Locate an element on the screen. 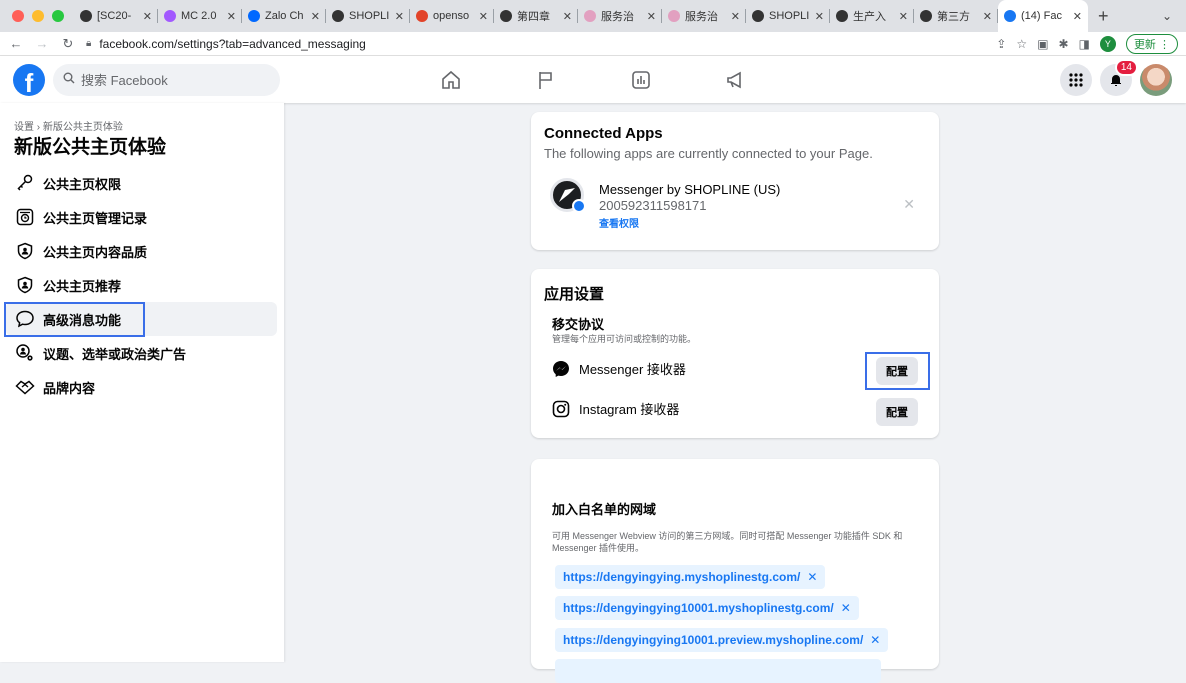 The width and height of the screenshot is (1186, 683). profile-avatar is located at coordinates (1156, 80).